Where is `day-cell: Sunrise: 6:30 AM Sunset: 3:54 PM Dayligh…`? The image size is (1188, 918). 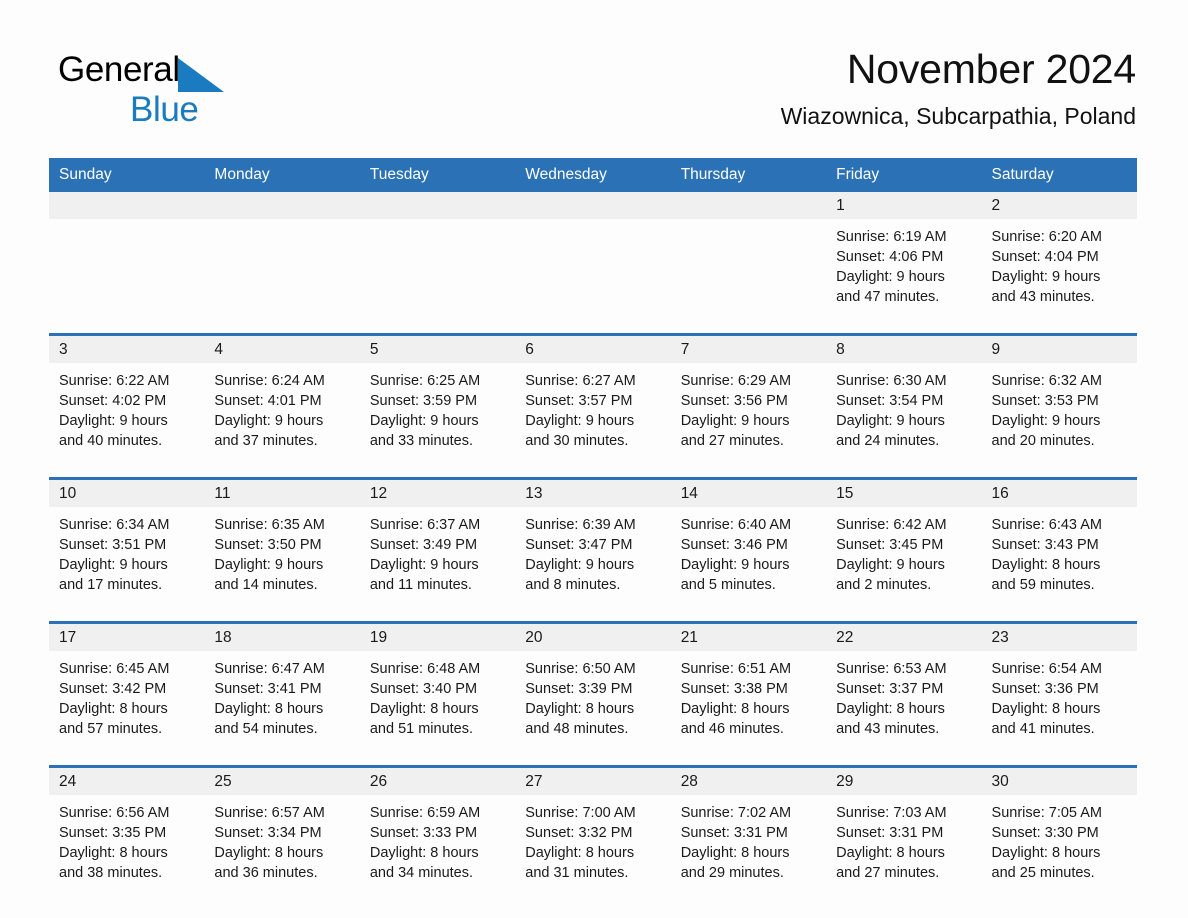 day-cell: Sunrise: 6:30 AM Sunset: 3:54 PM Dayligh… is located at coordinates (903, 416).